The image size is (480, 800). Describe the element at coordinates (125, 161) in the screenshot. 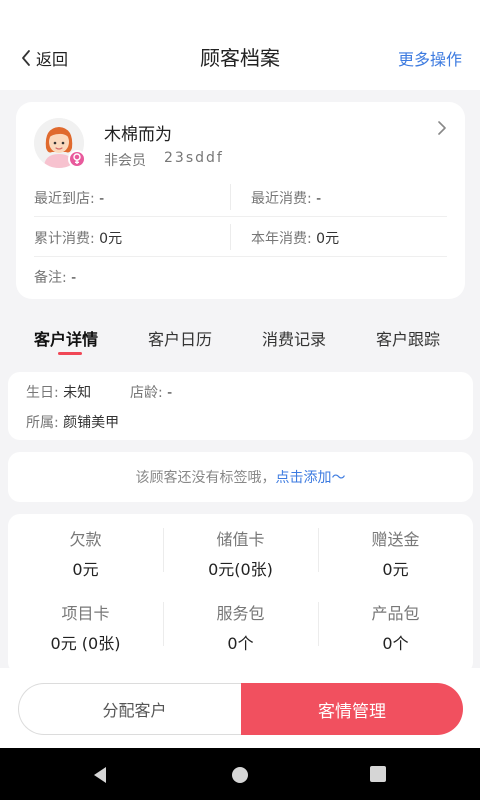

I see `member-status: 非会员` at that location.